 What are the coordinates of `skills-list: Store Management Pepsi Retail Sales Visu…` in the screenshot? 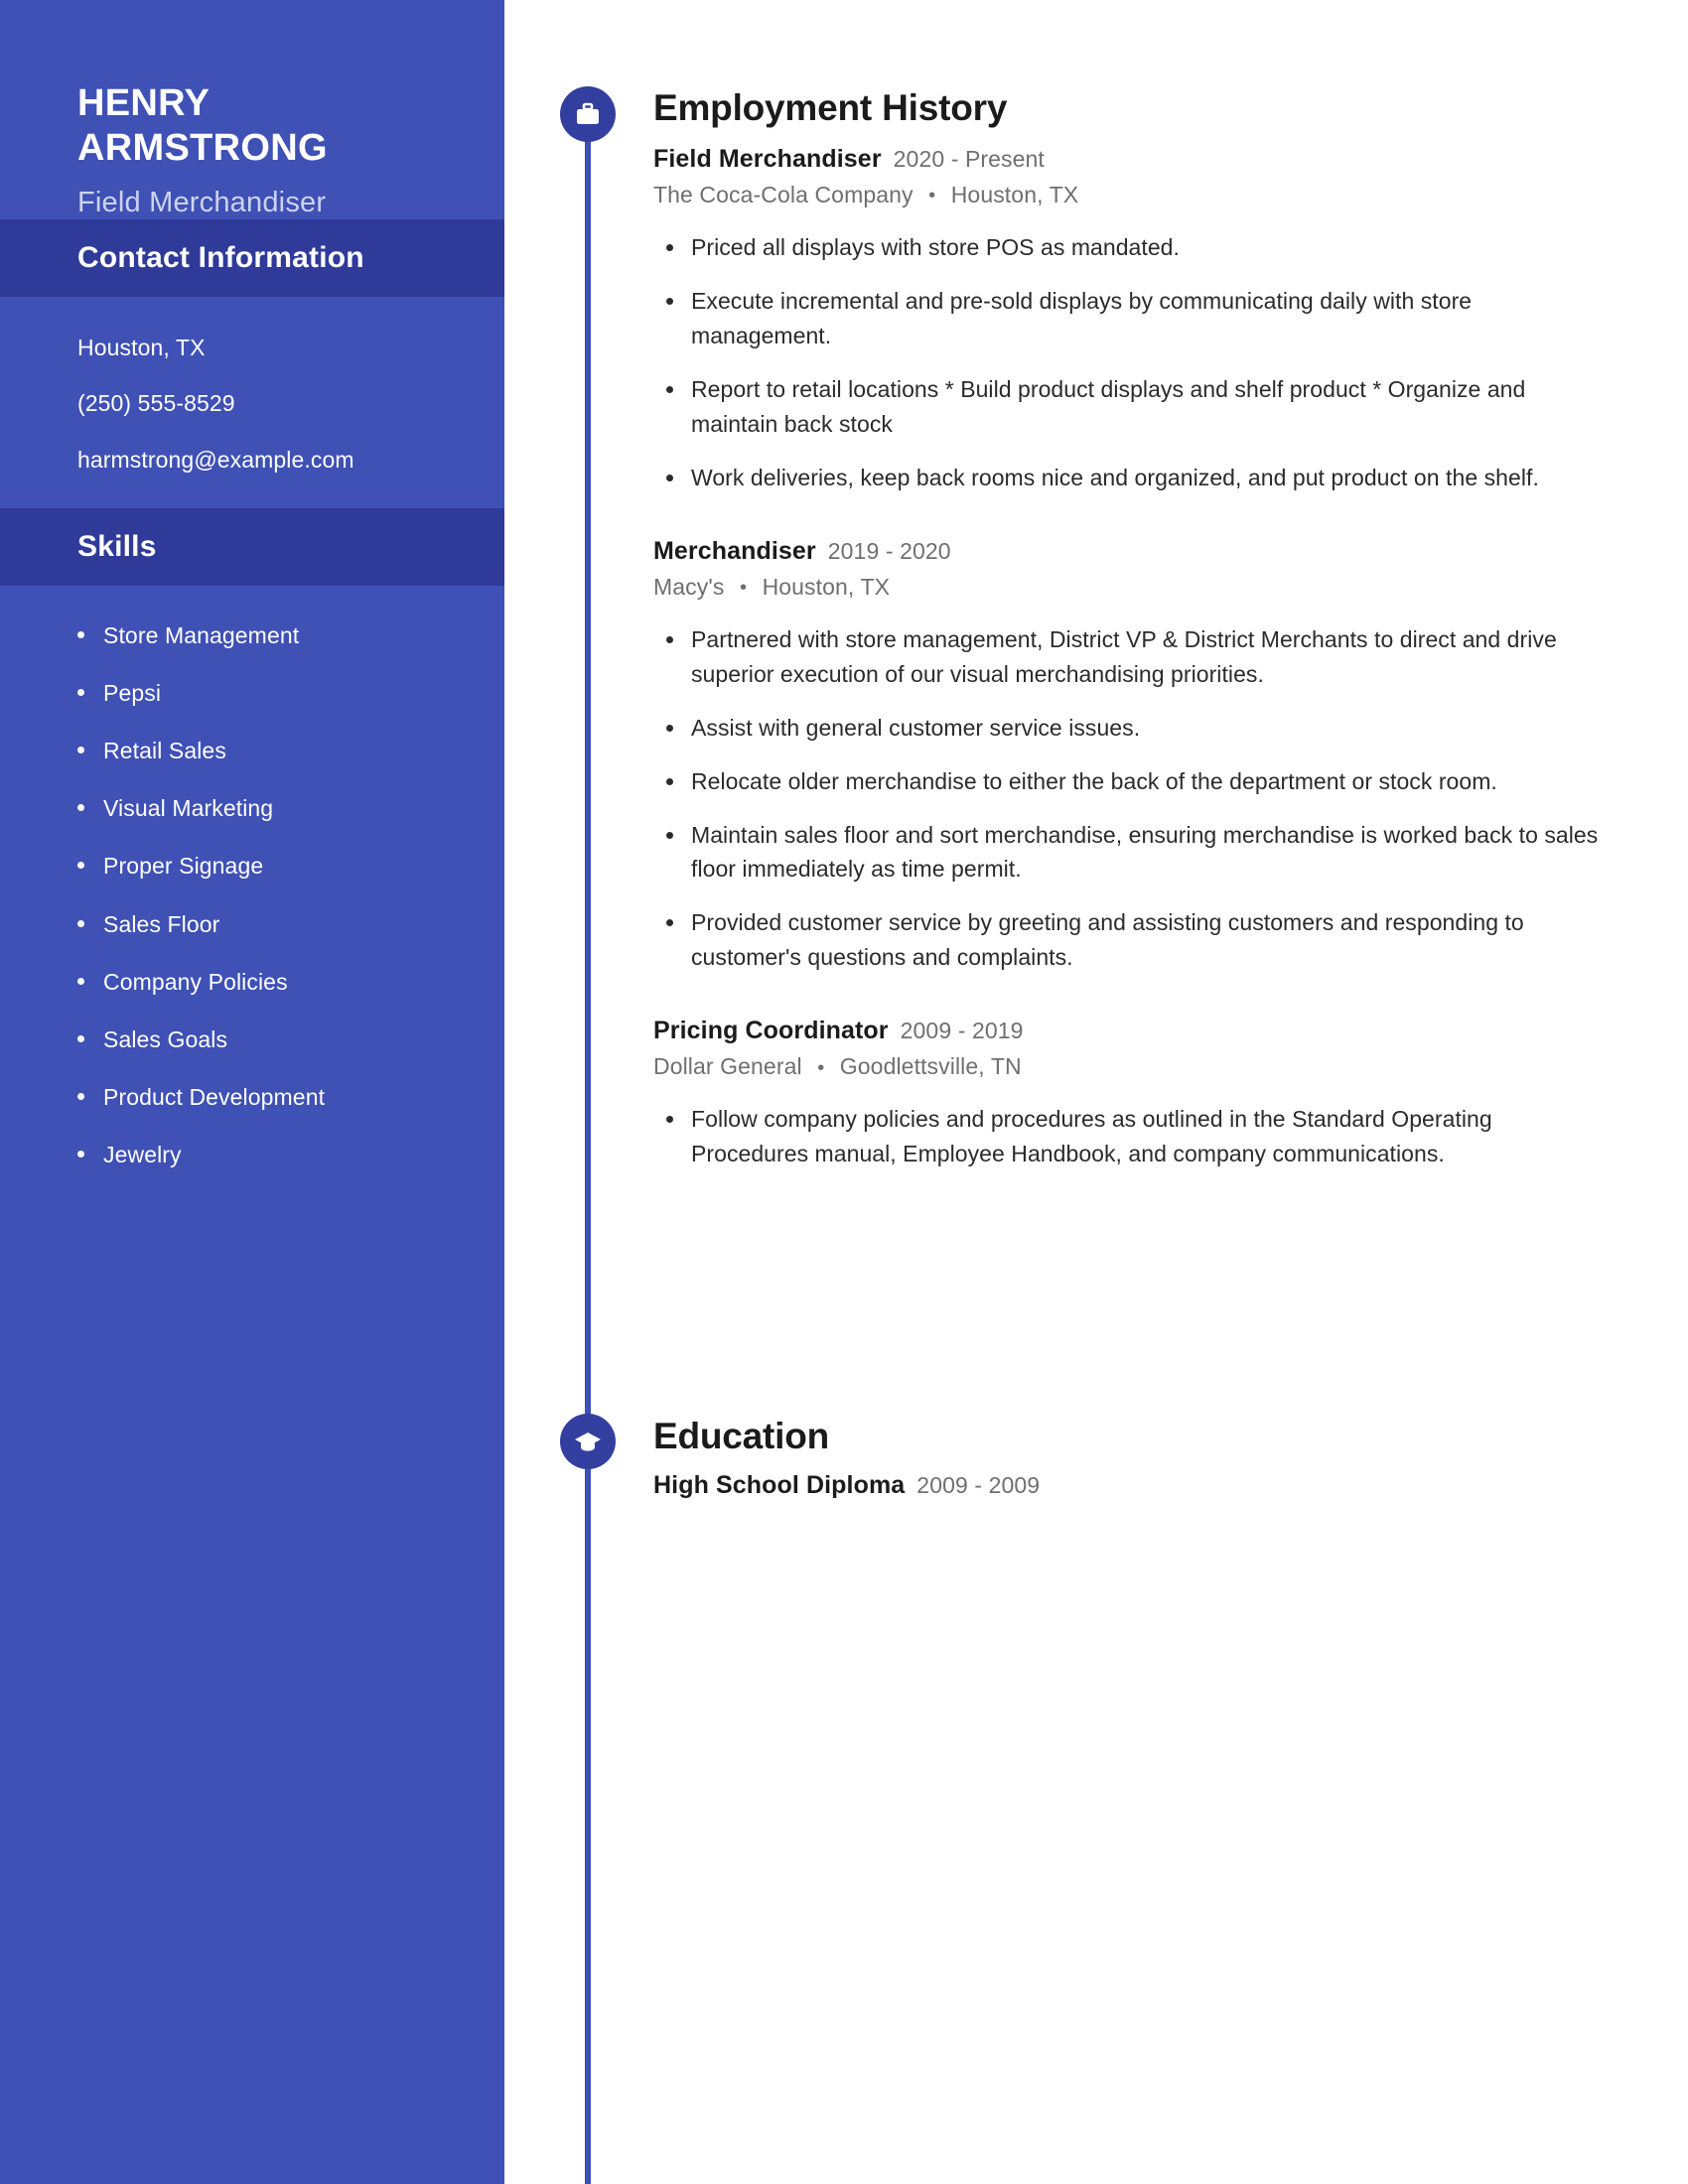 It's located at (252, 878).